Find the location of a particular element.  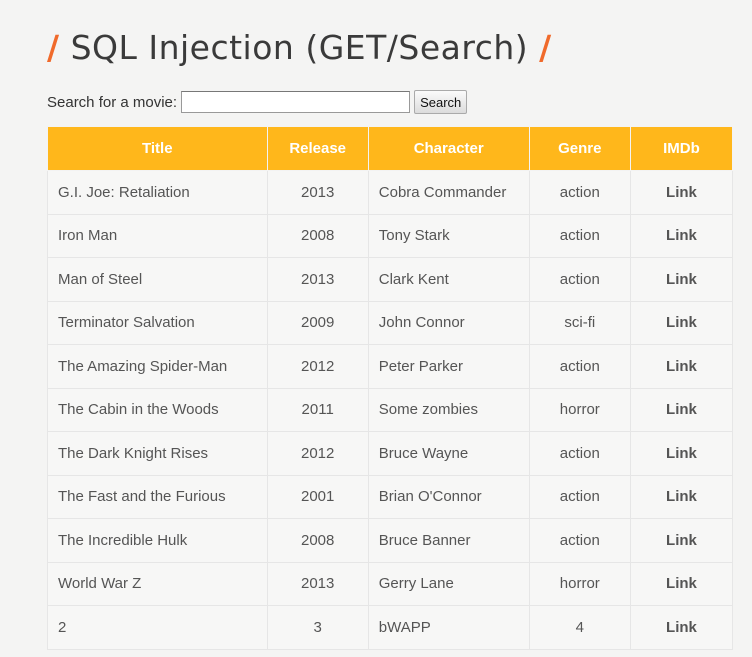

table-row: Iron Man 2008 Tony Stark action Link is located at coordinates (390, 235).